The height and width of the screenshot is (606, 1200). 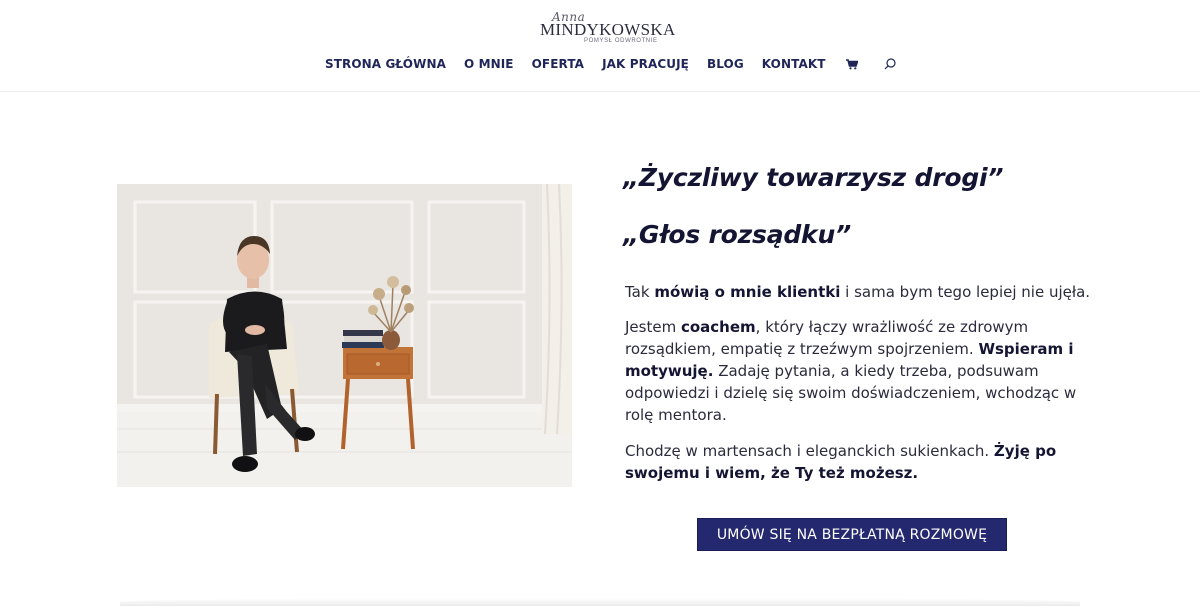 I want to click on search-icon, so click(x=890, y=64).